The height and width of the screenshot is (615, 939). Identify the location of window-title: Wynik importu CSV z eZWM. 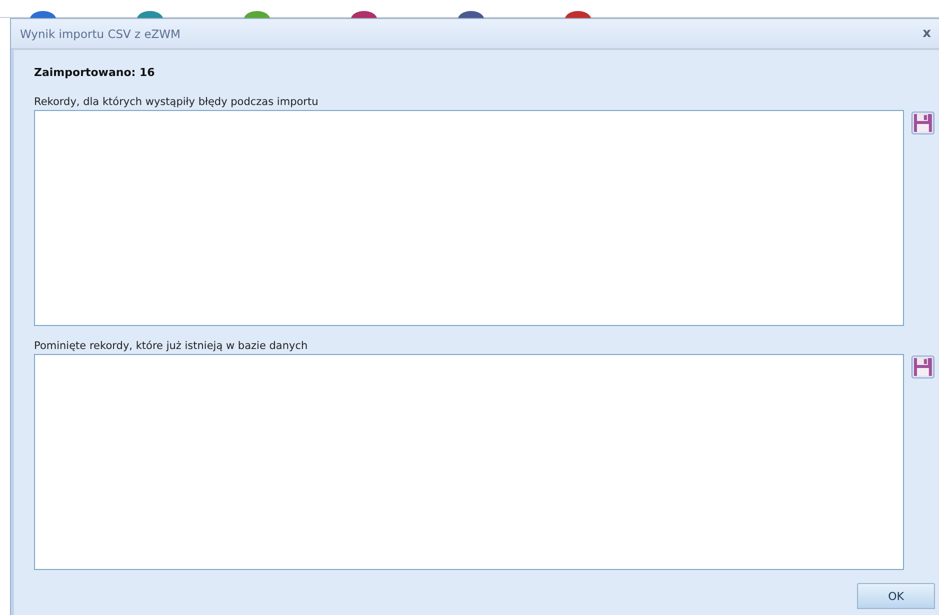
(100, 33).